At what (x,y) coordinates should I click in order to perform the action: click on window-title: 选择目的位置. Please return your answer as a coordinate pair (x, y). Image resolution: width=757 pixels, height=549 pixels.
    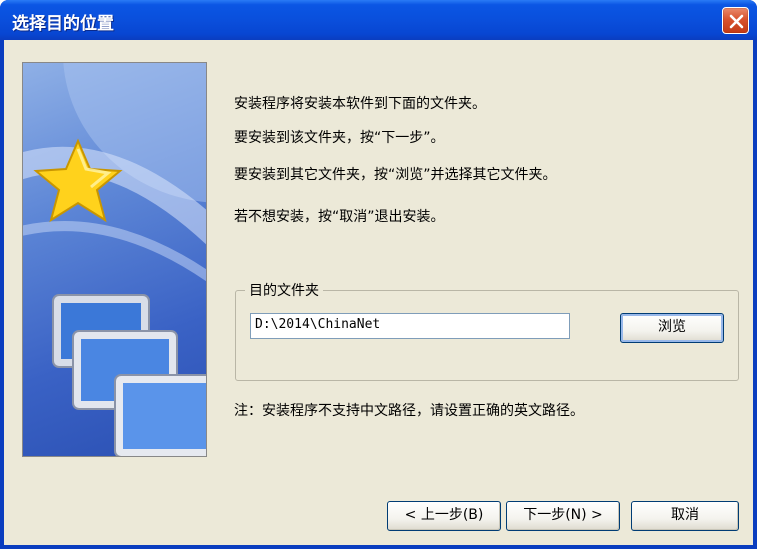
    Looking at the image, I should click on (63, 24).